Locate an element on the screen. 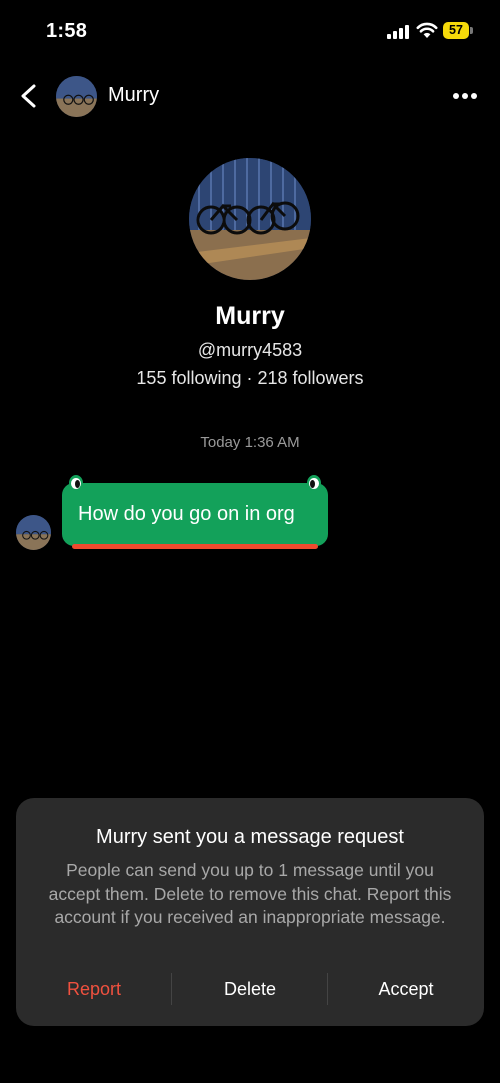  profile-avatar is located at coordinates (250, 219).